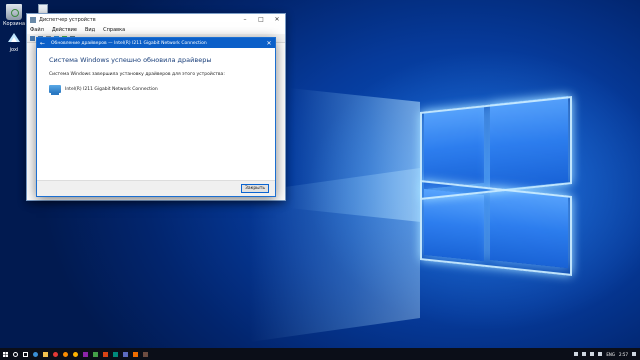 Image resolution: width=640 pixels, height=360 pixels. What do you see at coordinates (610, 354) in the screenshot?
I see `language-indicator: ENG` at bounding box center [610, 354].